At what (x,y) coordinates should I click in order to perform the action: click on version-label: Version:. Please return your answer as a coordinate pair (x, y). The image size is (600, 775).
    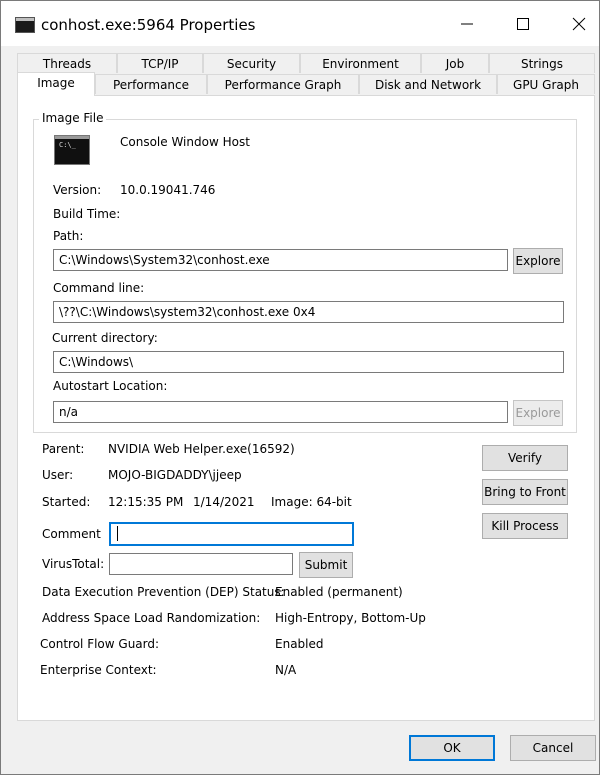
    Looking at the image, I should click on (77, 190).